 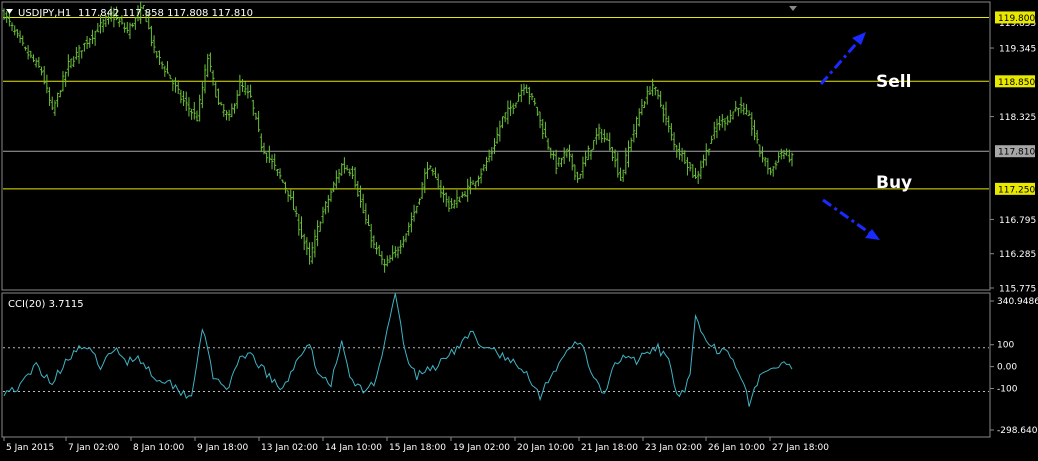 What do you see at coordinates (94, 448) in the screenshot?
I see `x-tick-label-1: 7 Jan 02:00` at bounding box center [94, 448].